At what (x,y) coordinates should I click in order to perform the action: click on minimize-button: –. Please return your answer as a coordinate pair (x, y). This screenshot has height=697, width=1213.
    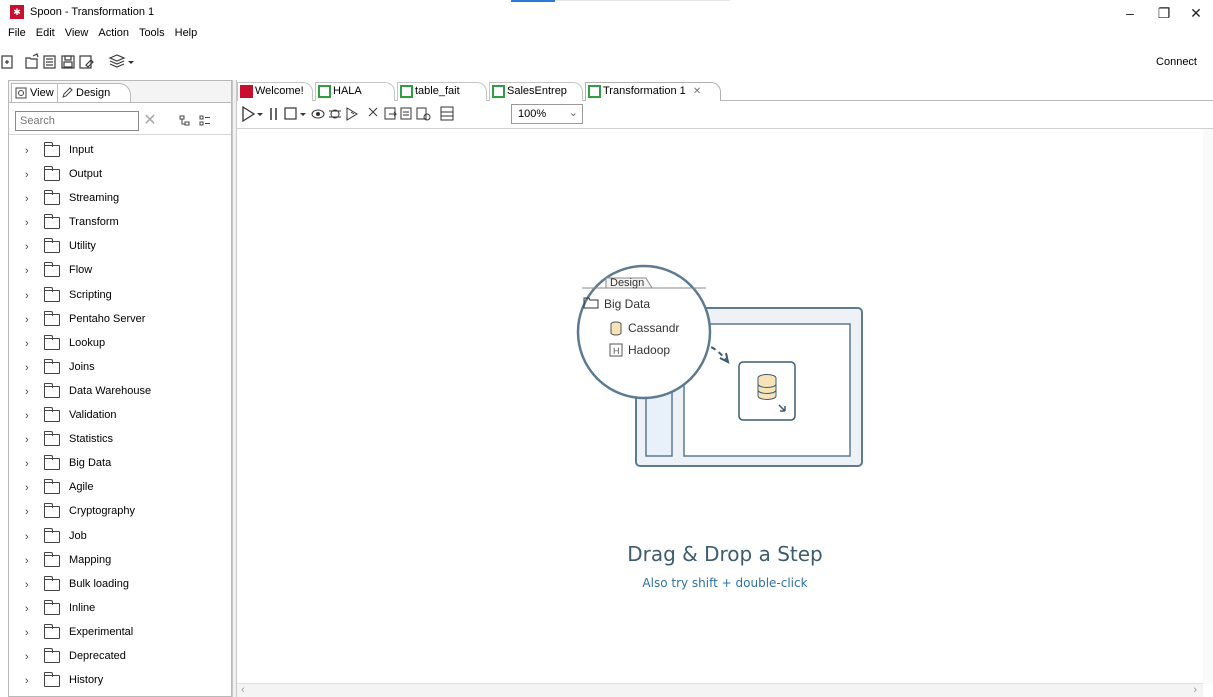
    Looking at the image, I should click on (1130, 13).